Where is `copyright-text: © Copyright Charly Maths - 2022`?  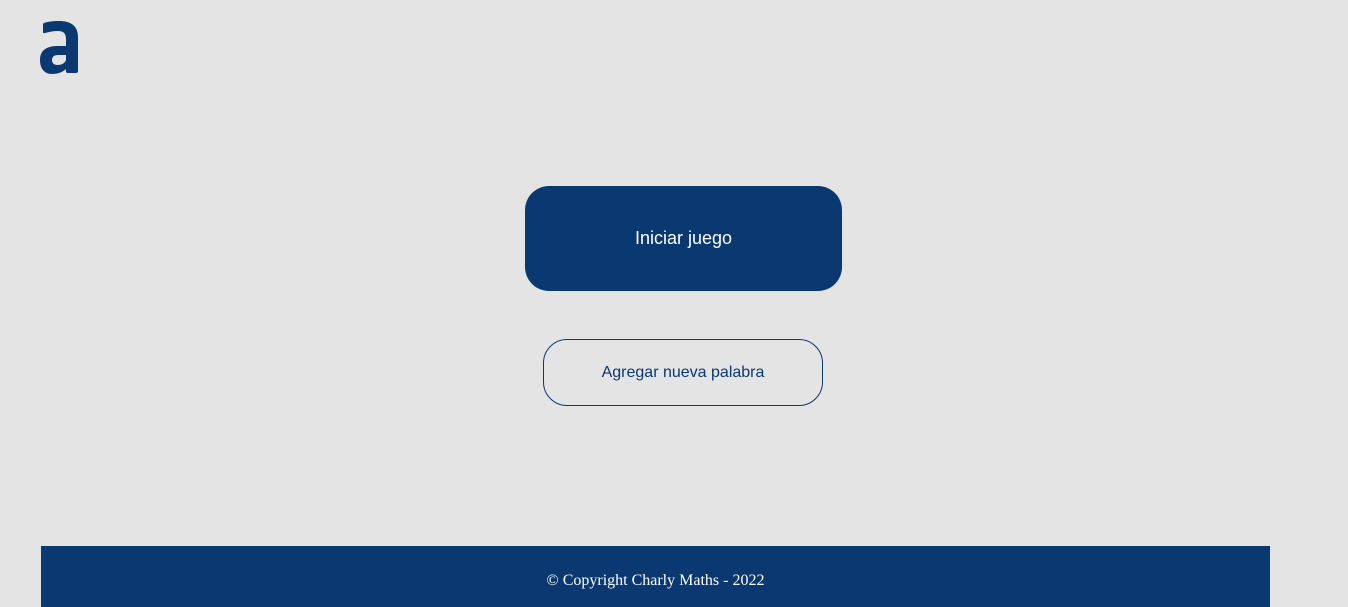
copyright-text: © Copyright Charly Maths - 2022 is located at coordinates (655, 580).